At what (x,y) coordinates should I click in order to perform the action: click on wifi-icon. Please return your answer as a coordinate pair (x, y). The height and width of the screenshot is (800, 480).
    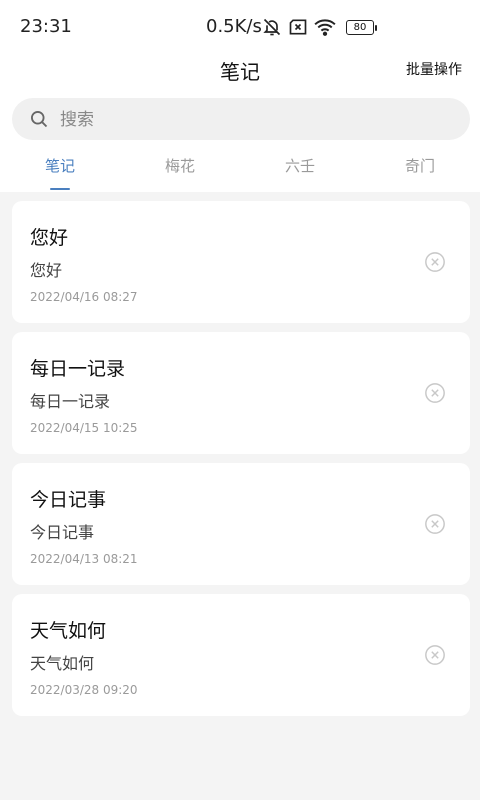
    Looking at the image, I should click on (325, 27).